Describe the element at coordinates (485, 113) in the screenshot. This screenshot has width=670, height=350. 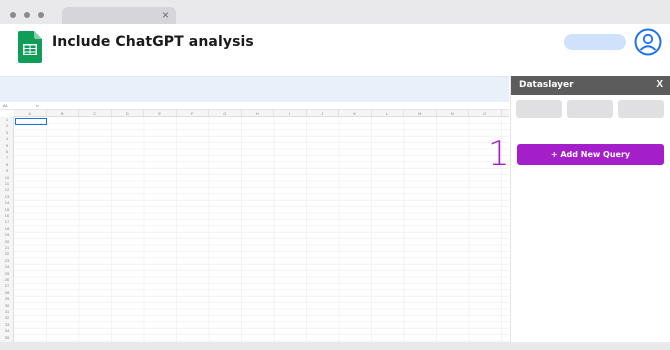
I see `column-header: O` at that location.